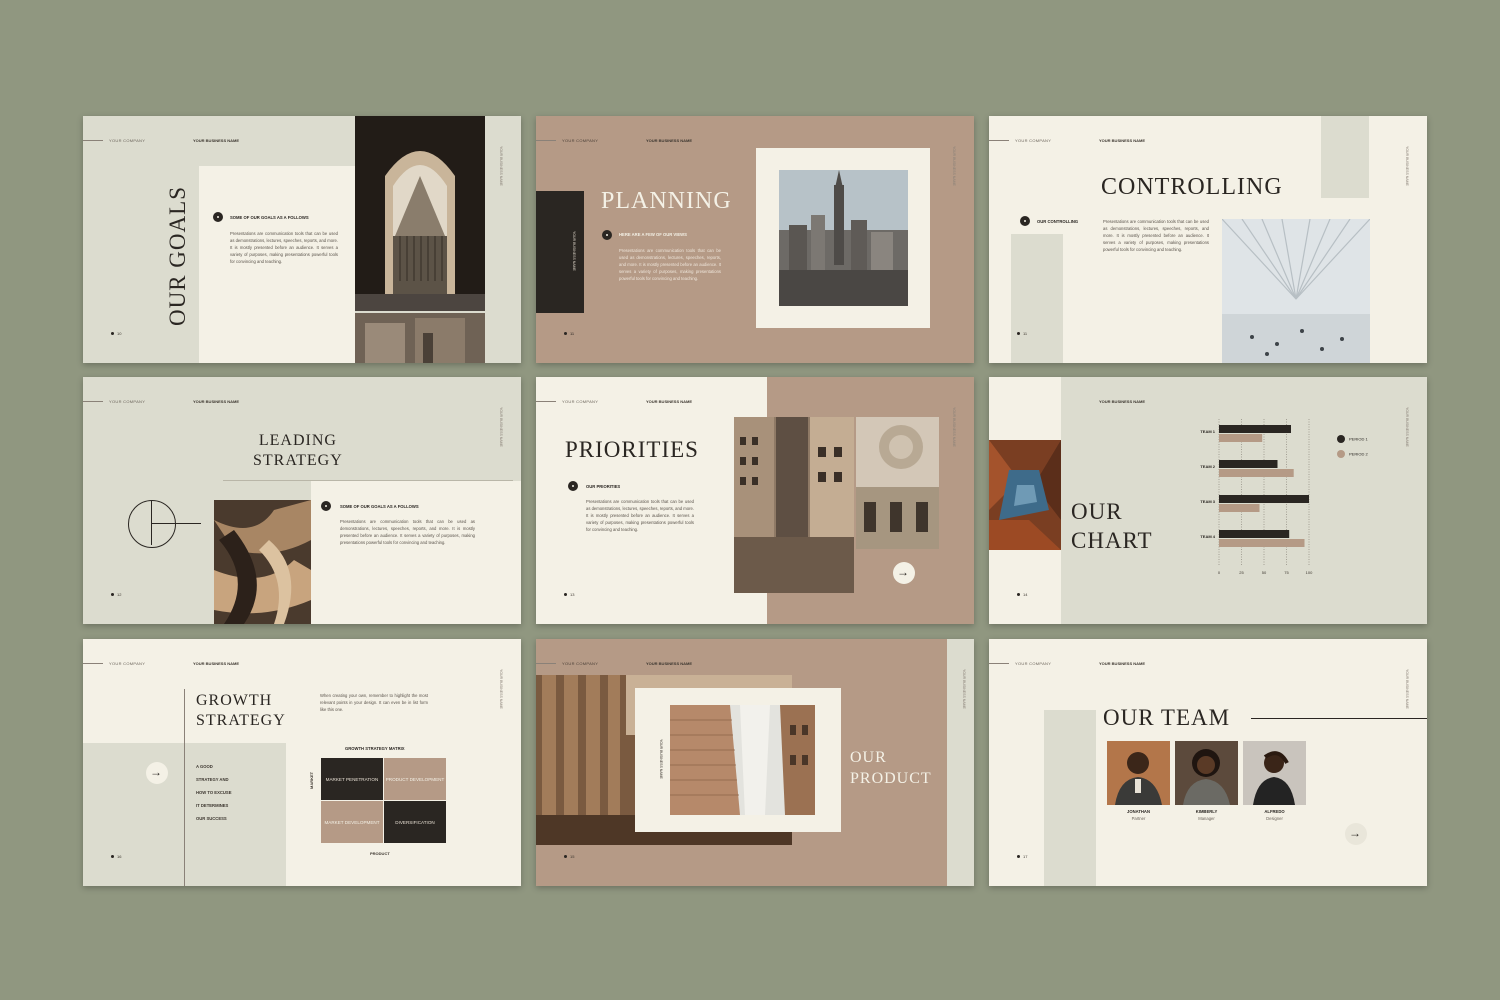  What do you see at coordinates (176, 523) in the screenshot?
I see `circle-horizontal-line` at bounding box center [176, 523].